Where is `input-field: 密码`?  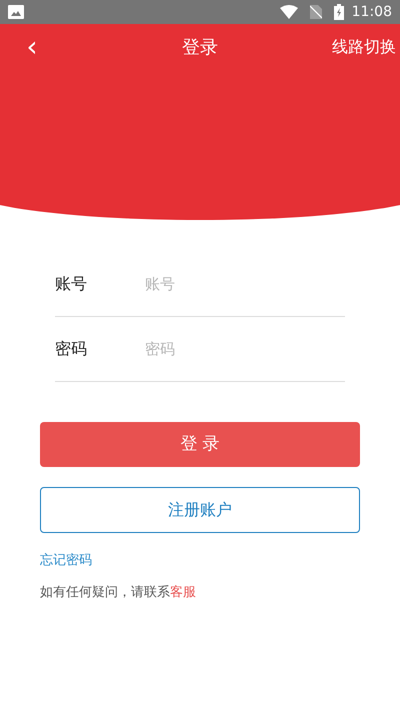
input-field: 密码 is located at coordinates (245, 349).